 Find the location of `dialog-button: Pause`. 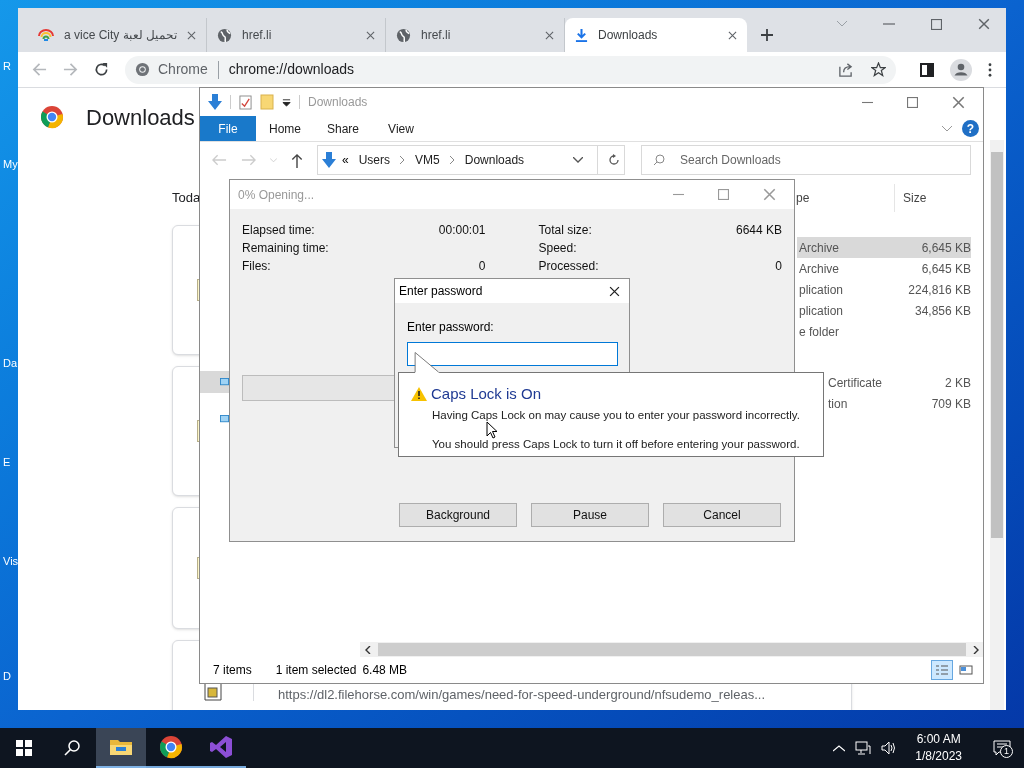

dialog-button: Pause is located at coordinates (590, 515).